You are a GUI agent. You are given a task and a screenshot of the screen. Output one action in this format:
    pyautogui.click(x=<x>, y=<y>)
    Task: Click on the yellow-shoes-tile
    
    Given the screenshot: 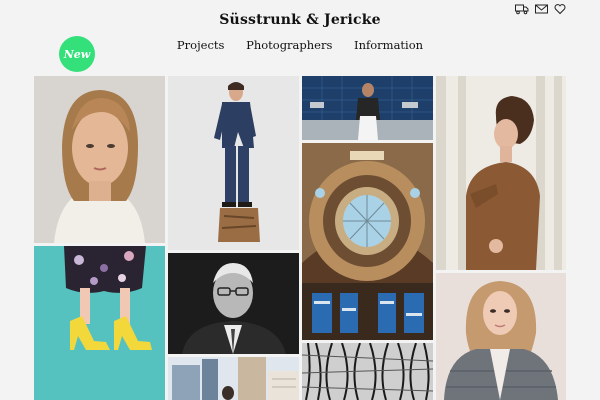 What is the action you would take?
    pyautogui.click(x=99, y=323)
    